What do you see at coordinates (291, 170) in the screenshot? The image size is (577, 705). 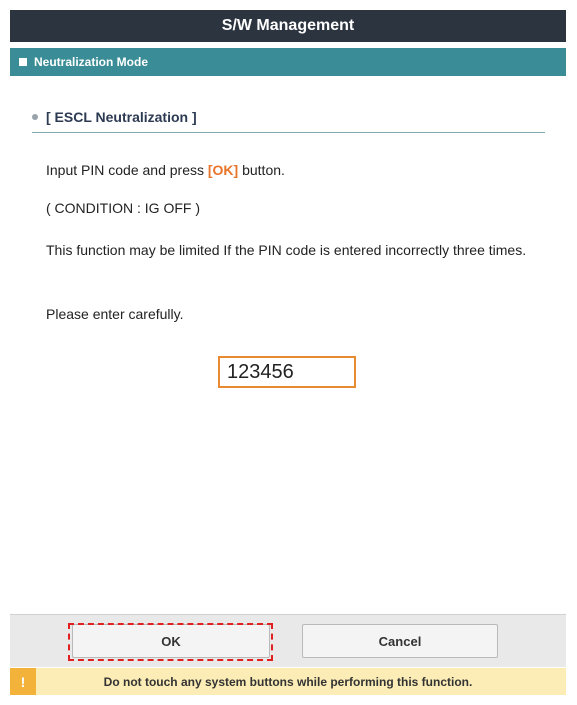 I see `instruction-line: Input PIN code and press [OK] button.` at bounding box center [291, 170].